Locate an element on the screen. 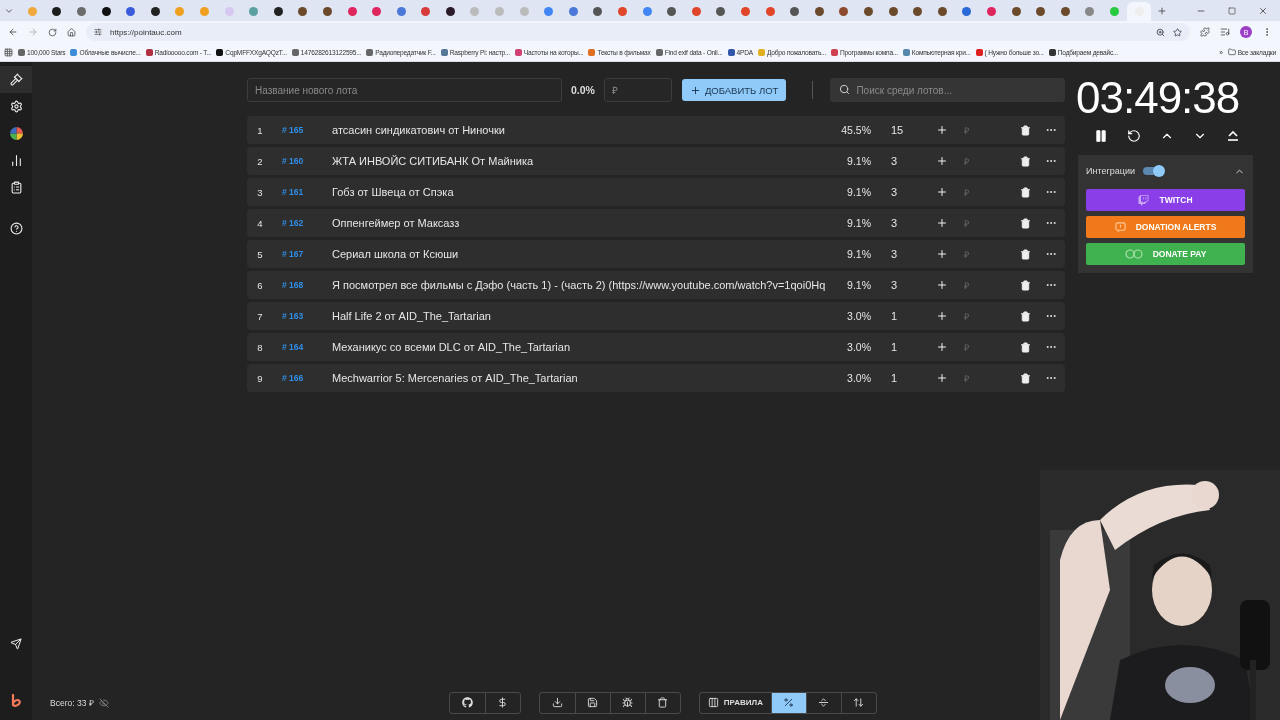 The image size is (1280, 720). back-icon is located at coordinates (13, 32).